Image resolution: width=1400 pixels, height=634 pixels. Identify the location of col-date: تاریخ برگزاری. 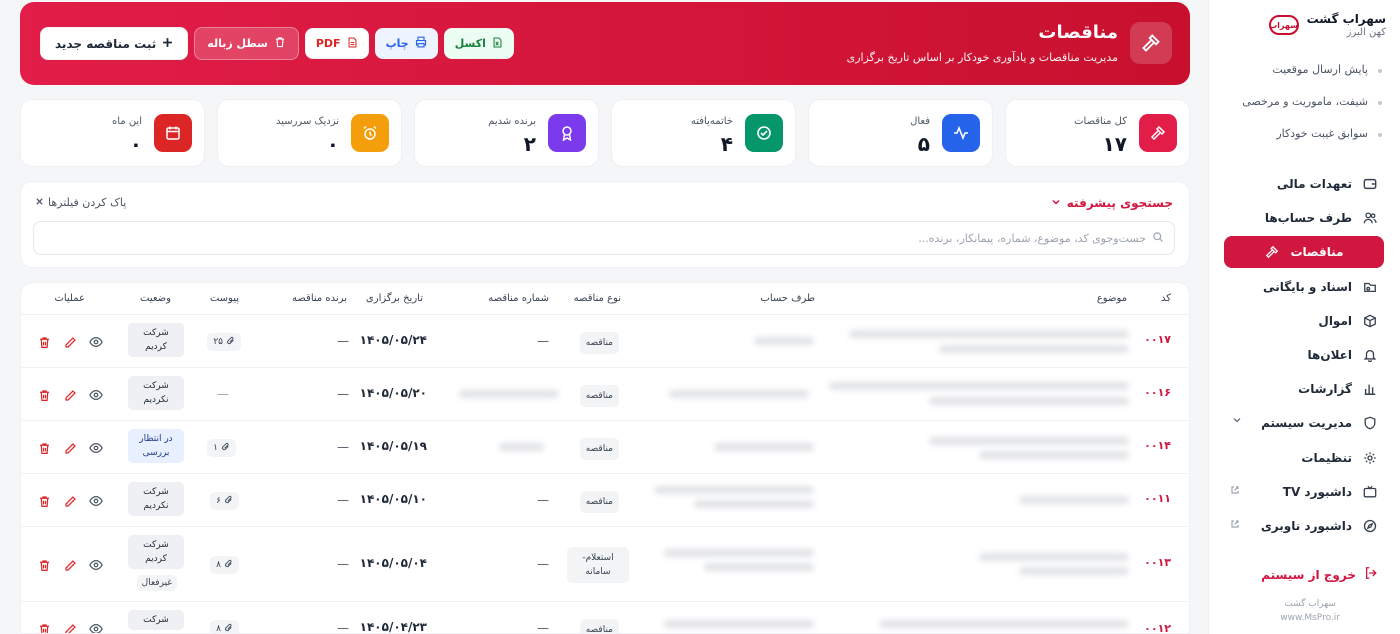
(394, 298).